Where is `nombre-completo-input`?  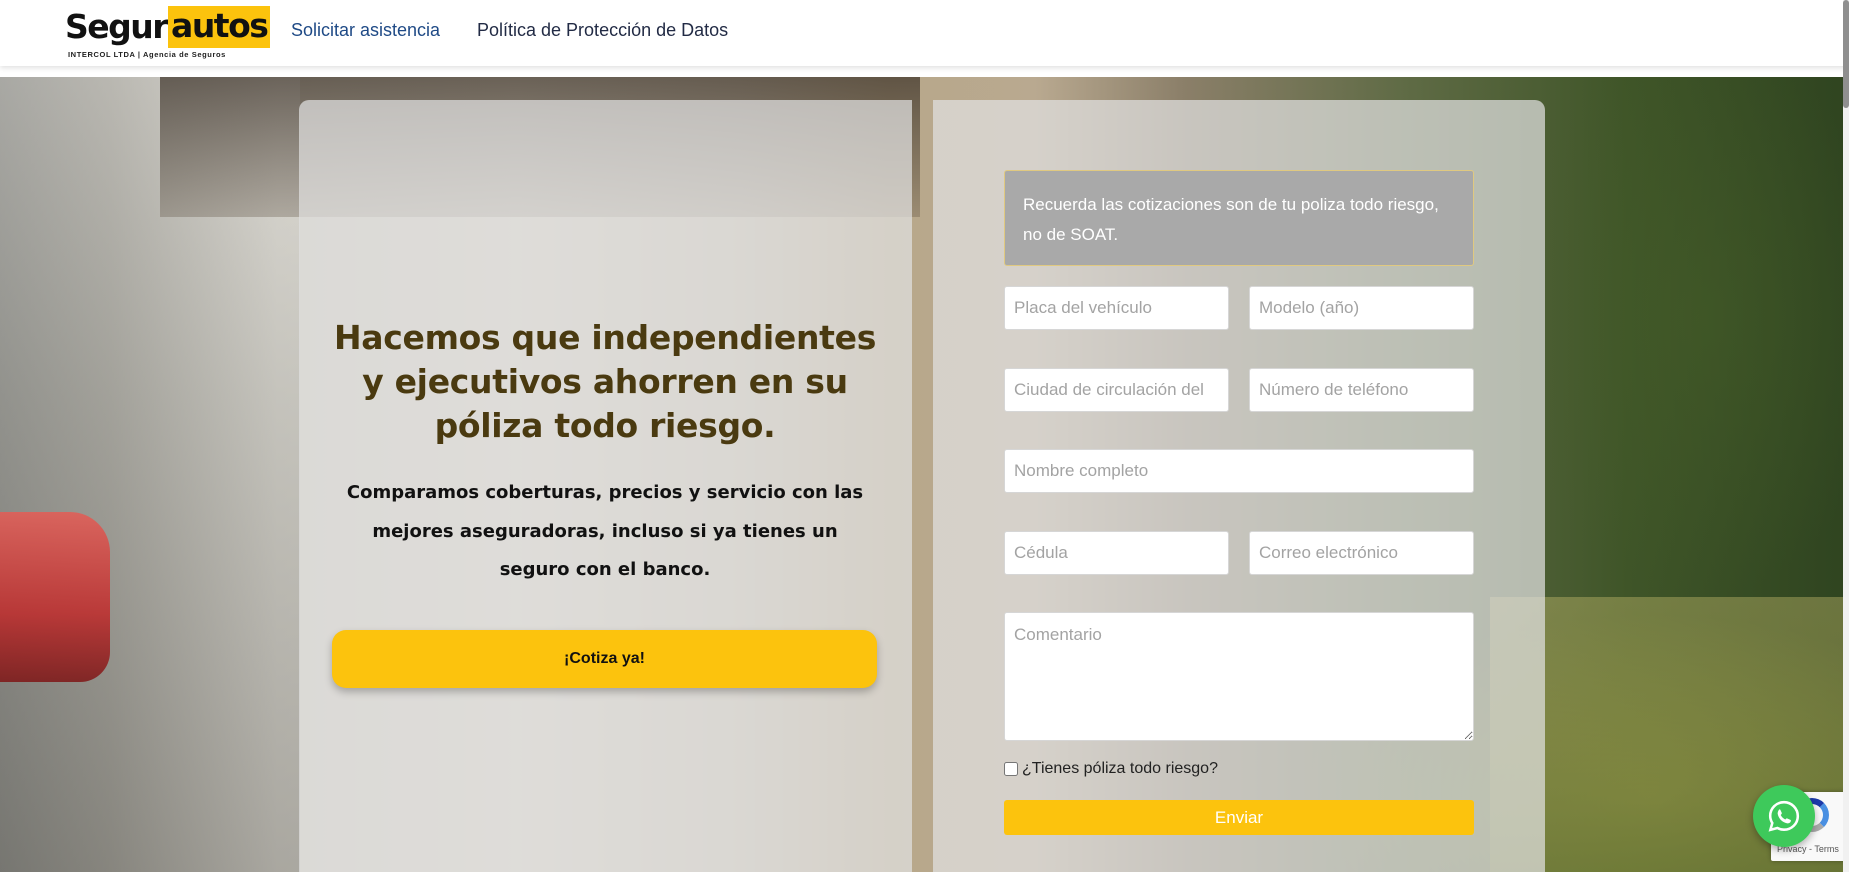 nombre-completo-input is located at coordinates (1239, 471).